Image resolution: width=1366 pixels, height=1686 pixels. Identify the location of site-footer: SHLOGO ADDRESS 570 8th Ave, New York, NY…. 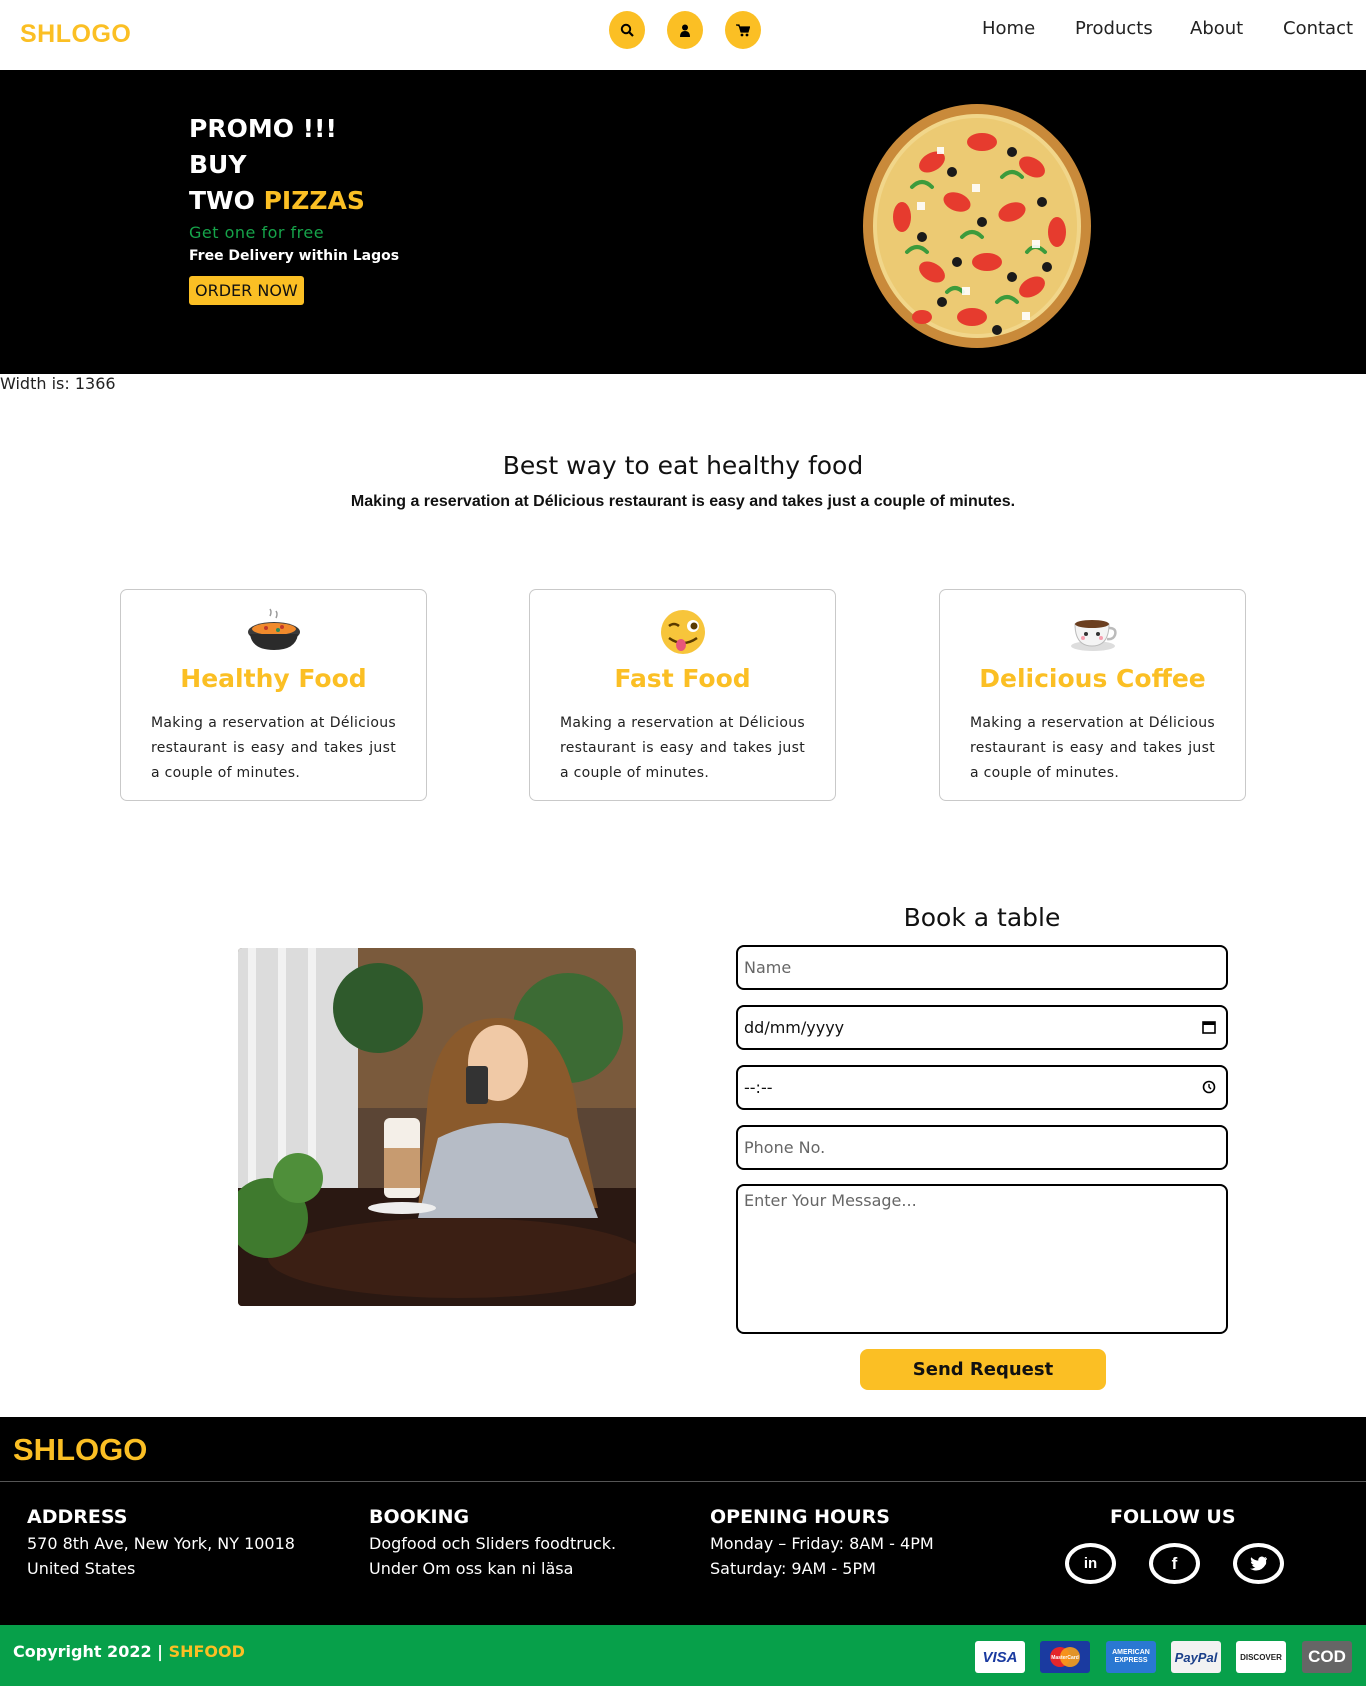
(683, 1521).